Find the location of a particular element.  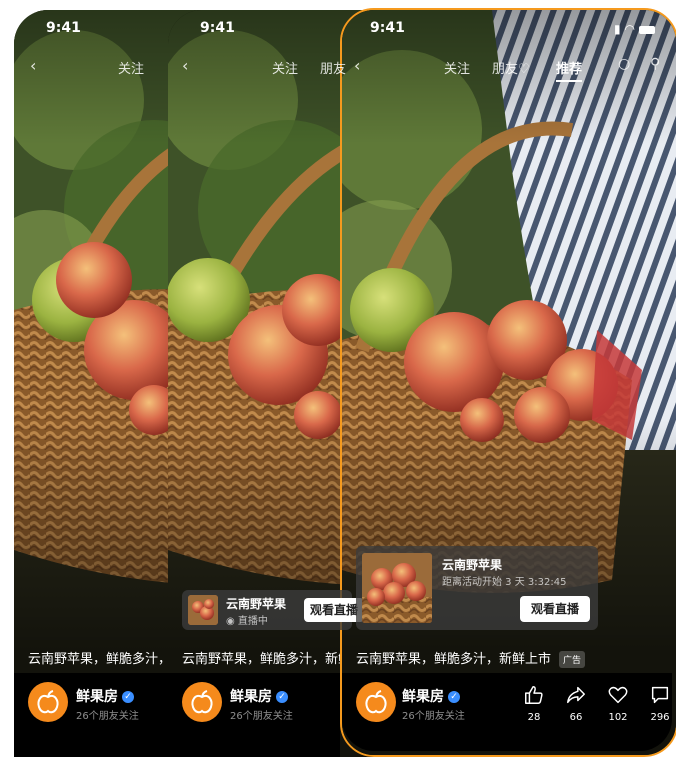

top-nav: ‹ 关注 朋友♡ 推荐 ○ ⚲ is located at coordinates (513, 69).